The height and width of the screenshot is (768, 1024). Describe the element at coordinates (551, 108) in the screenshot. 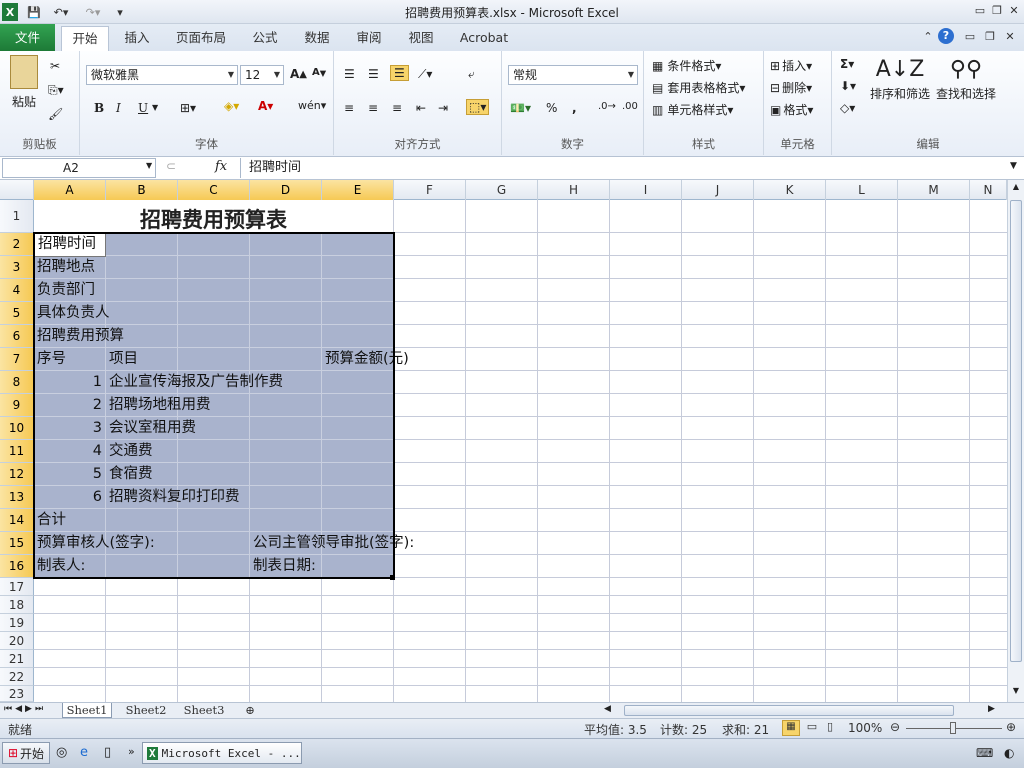

I see `percent-button: %` at that location.